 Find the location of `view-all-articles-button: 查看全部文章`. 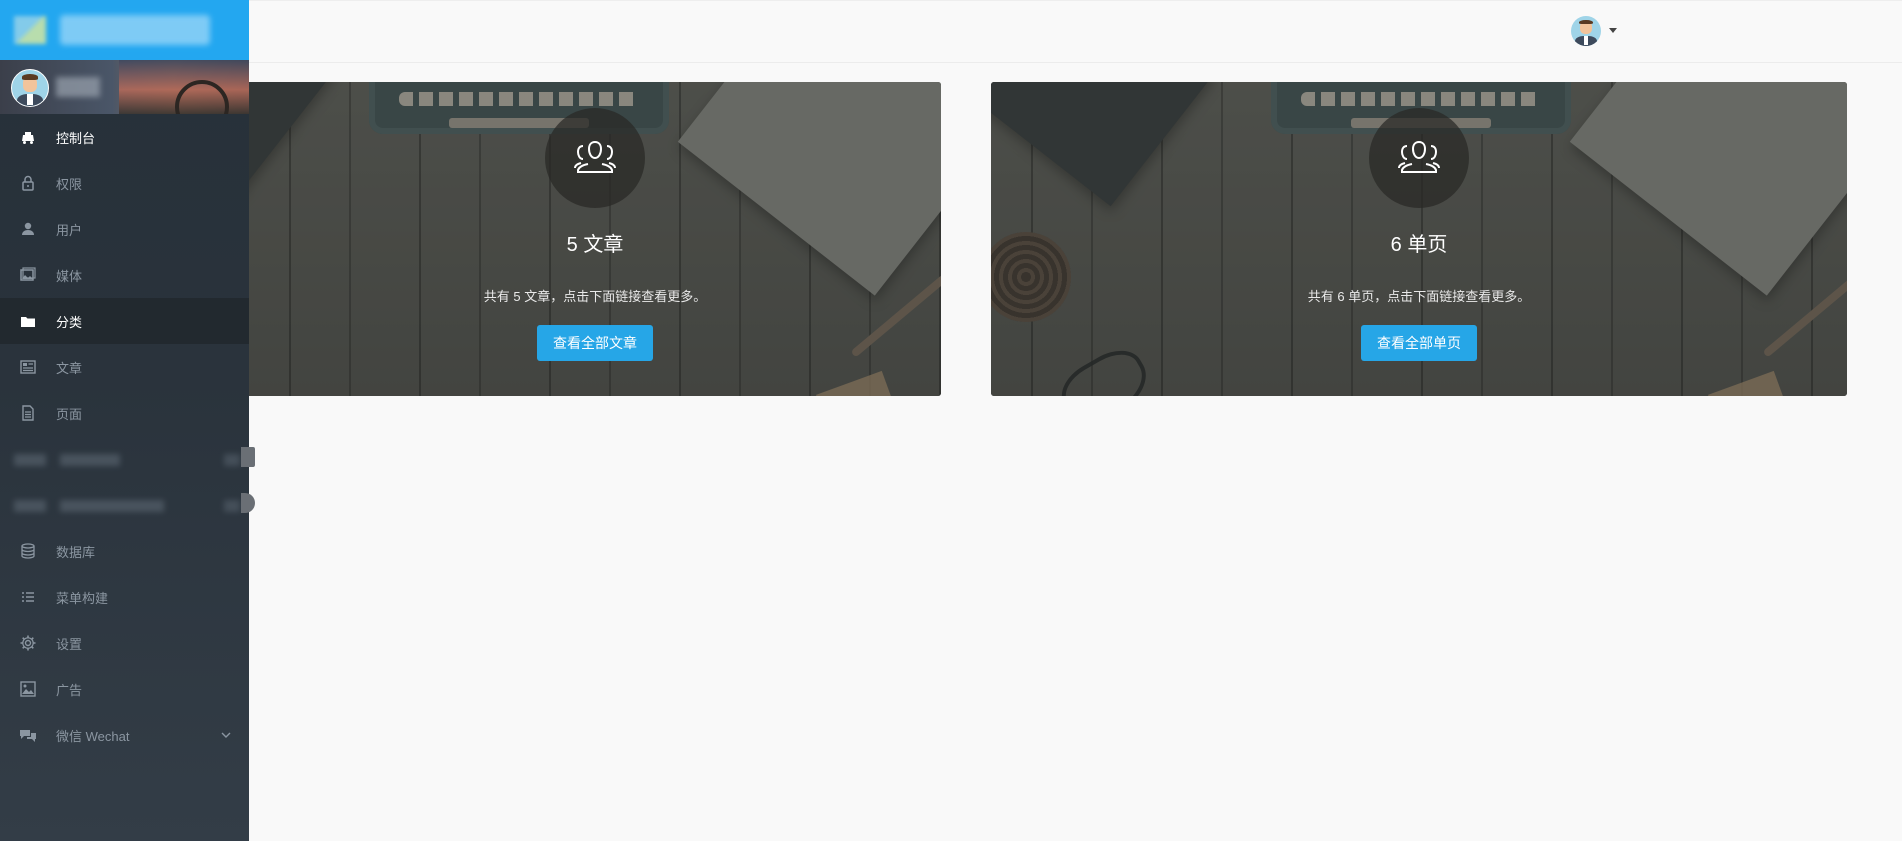

view-all-articles-button: 查看全部文章 is located at coordinates (595, 343).